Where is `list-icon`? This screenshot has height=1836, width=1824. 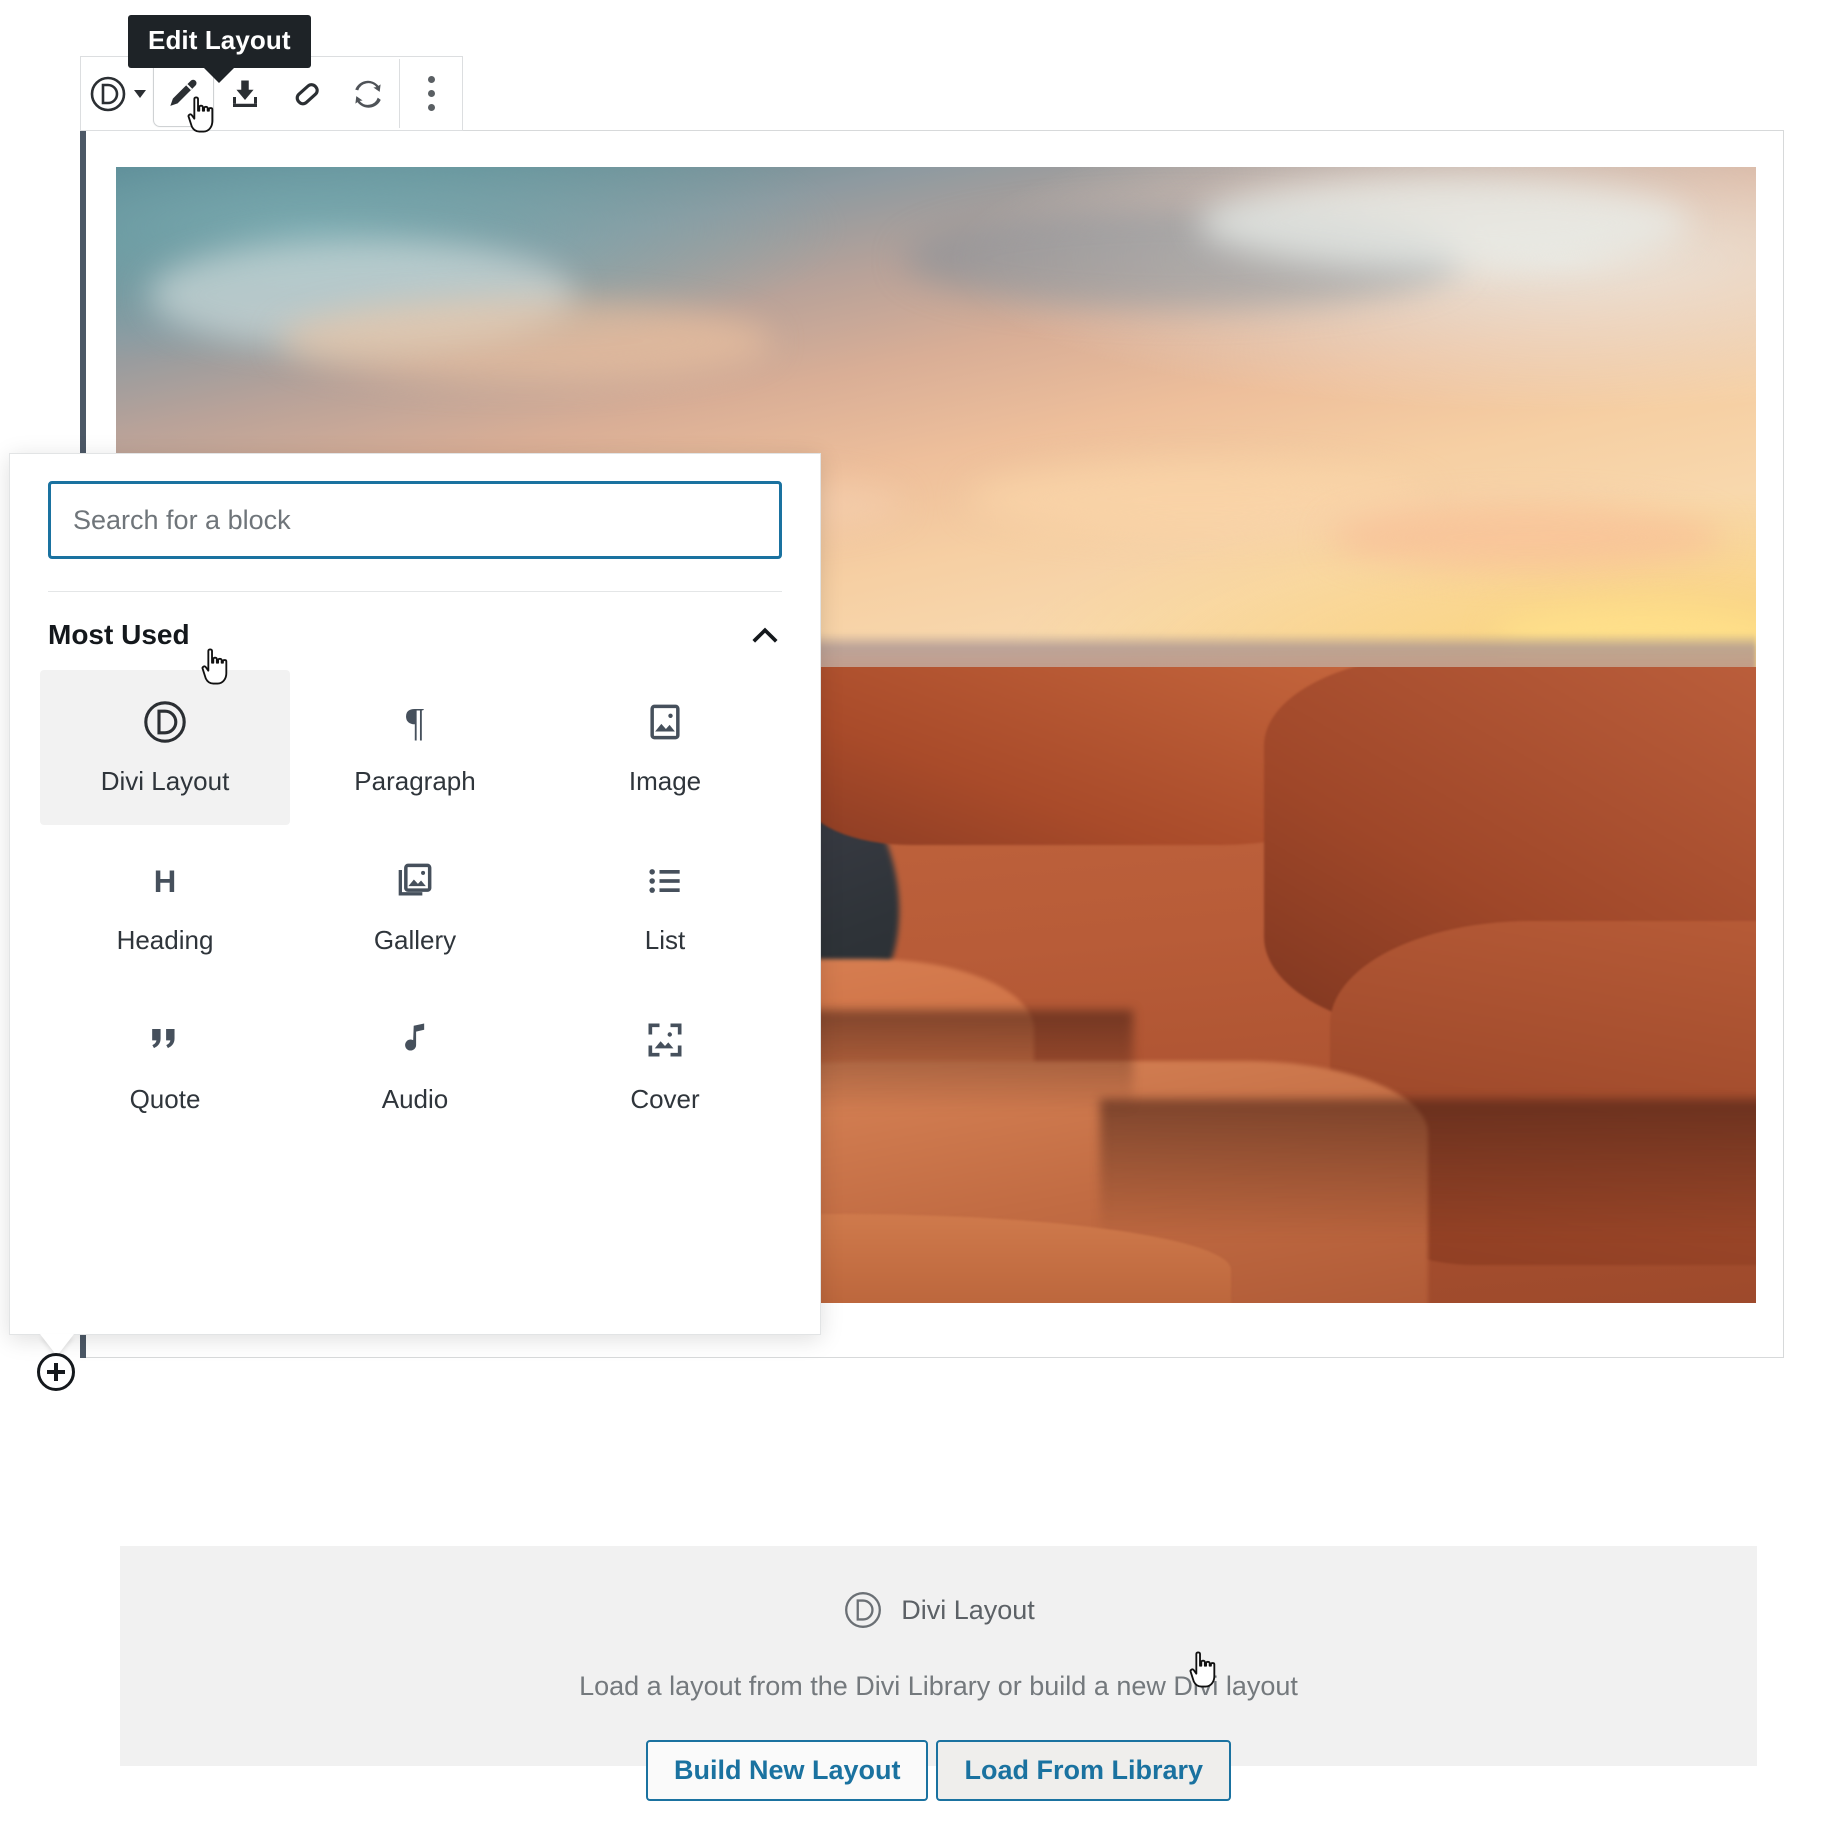 list-icon is located at coordinates (665, 881).